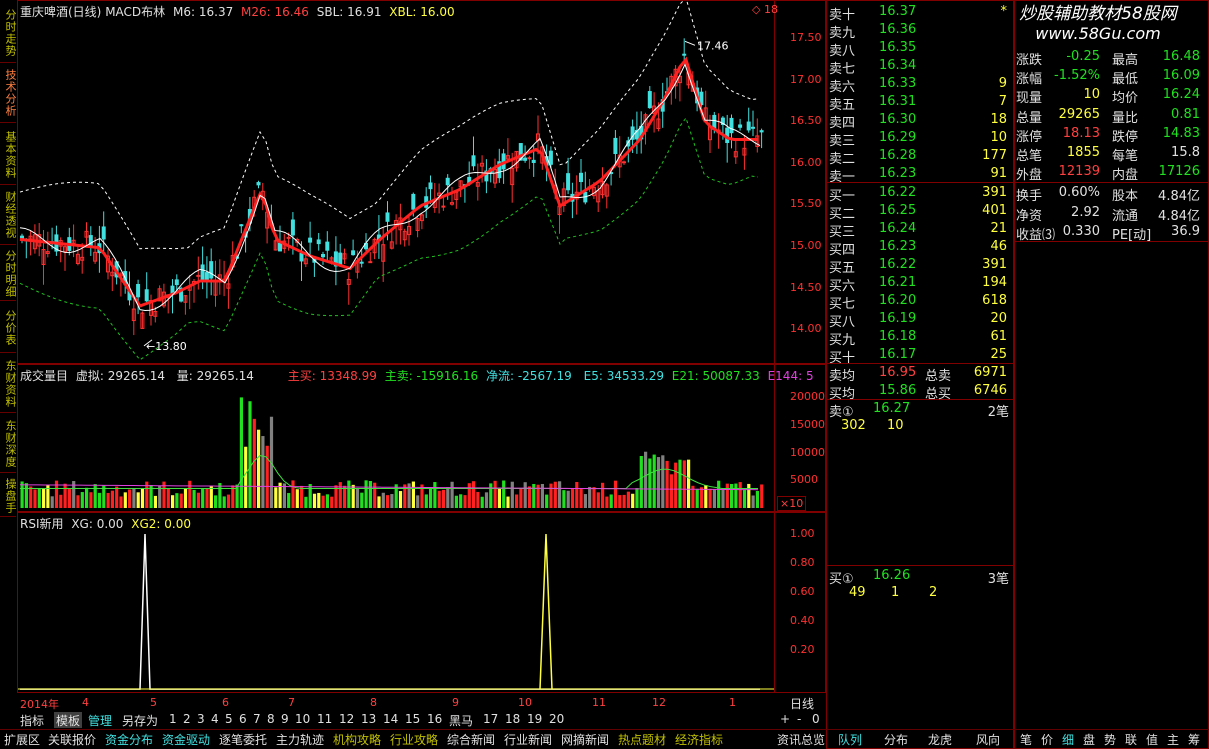 The height and width of the screenshot is (749, 1209). I want to click on quote-value: 16.09, so click(1181, 76).